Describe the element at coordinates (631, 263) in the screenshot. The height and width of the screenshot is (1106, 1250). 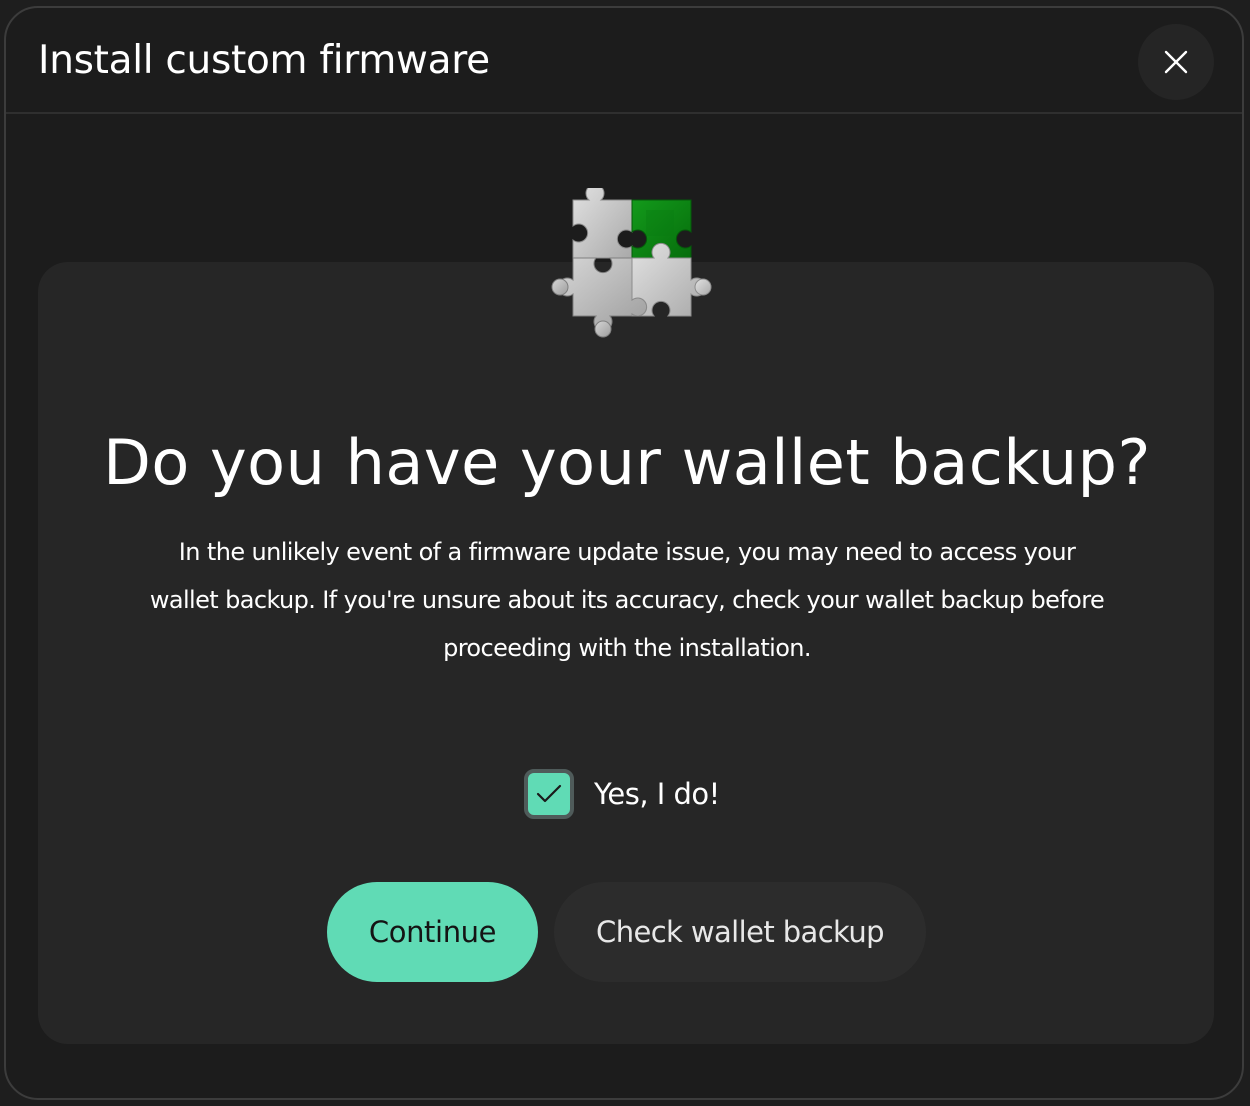
I see `puzzle-pieces-icon` at that location.